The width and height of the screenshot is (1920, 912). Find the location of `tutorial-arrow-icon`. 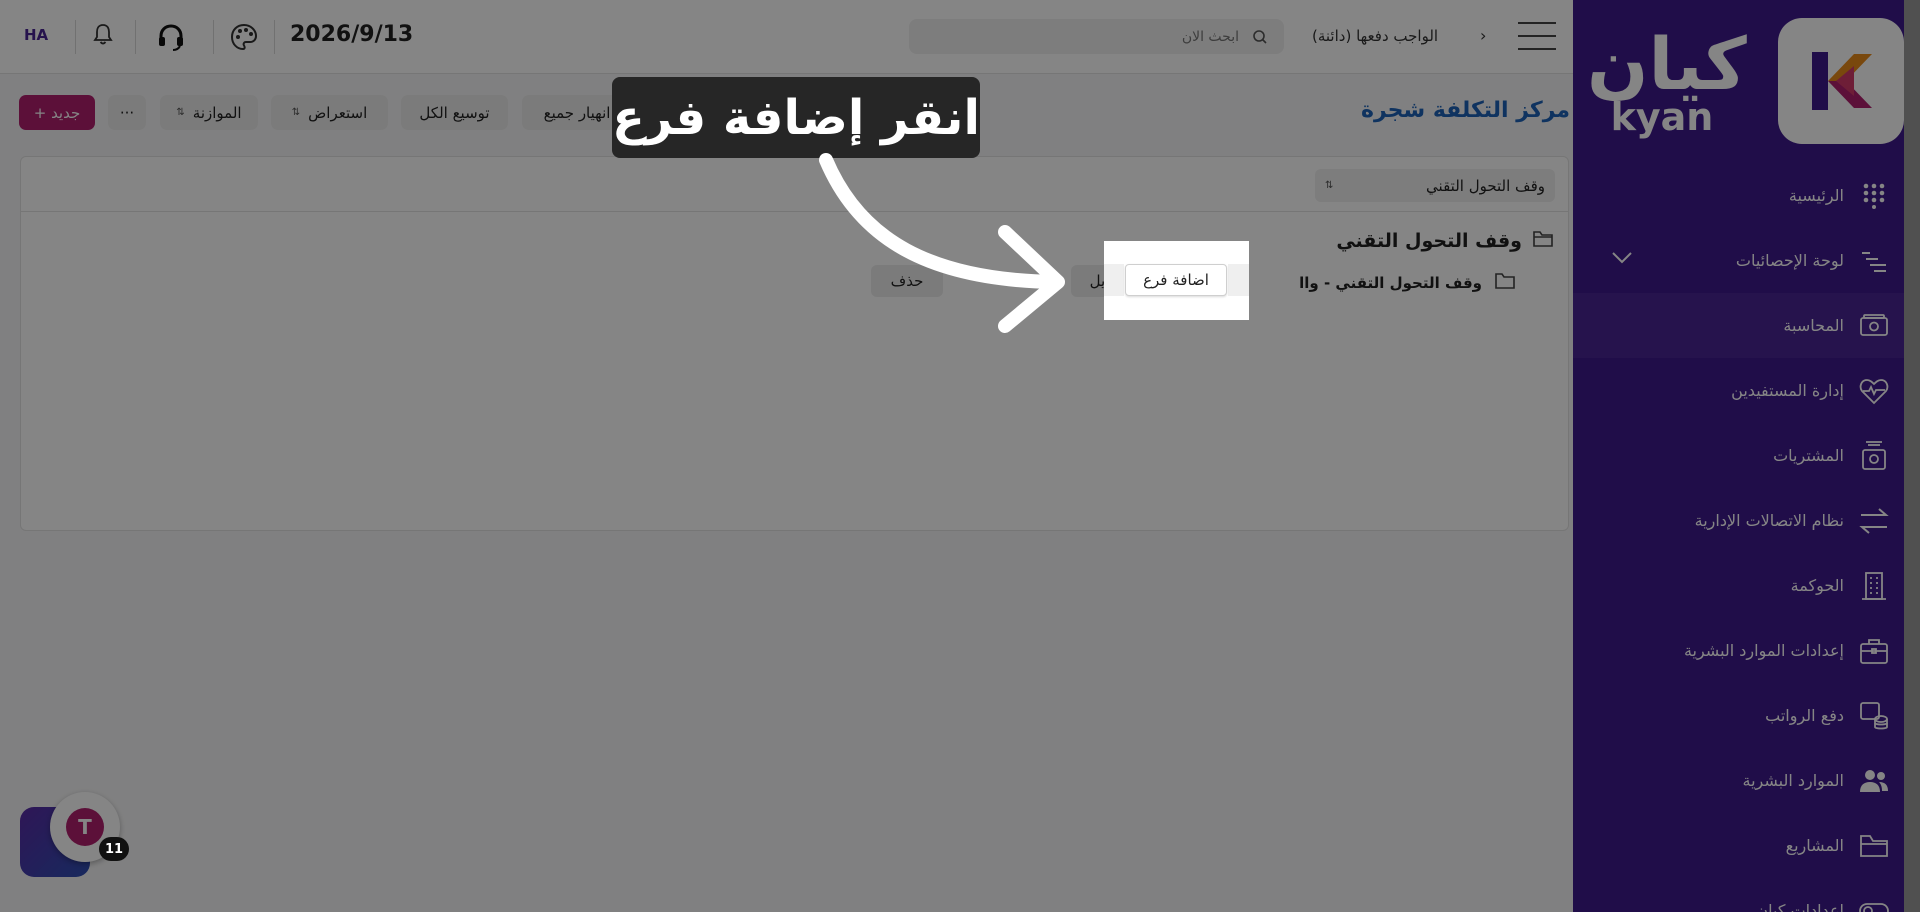

tutorial-arrow-icon is located at coordinates (942, 243).